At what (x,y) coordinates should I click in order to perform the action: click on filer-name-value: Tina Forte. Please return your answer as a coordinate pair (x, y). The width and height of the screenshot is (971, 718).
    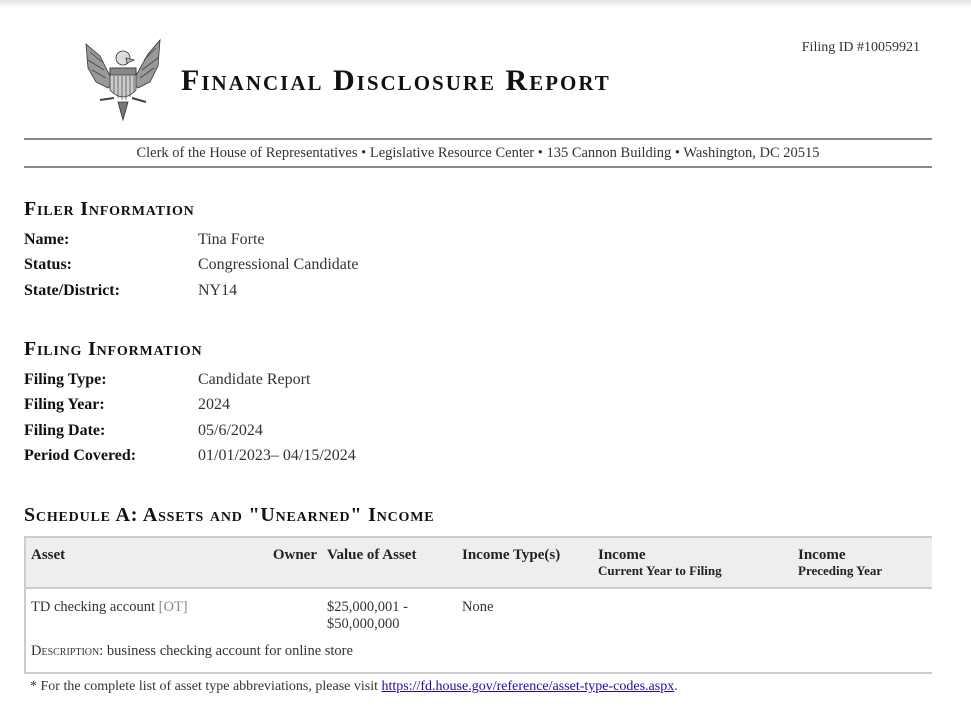
    Looking at the image, I should click on (231, 239).